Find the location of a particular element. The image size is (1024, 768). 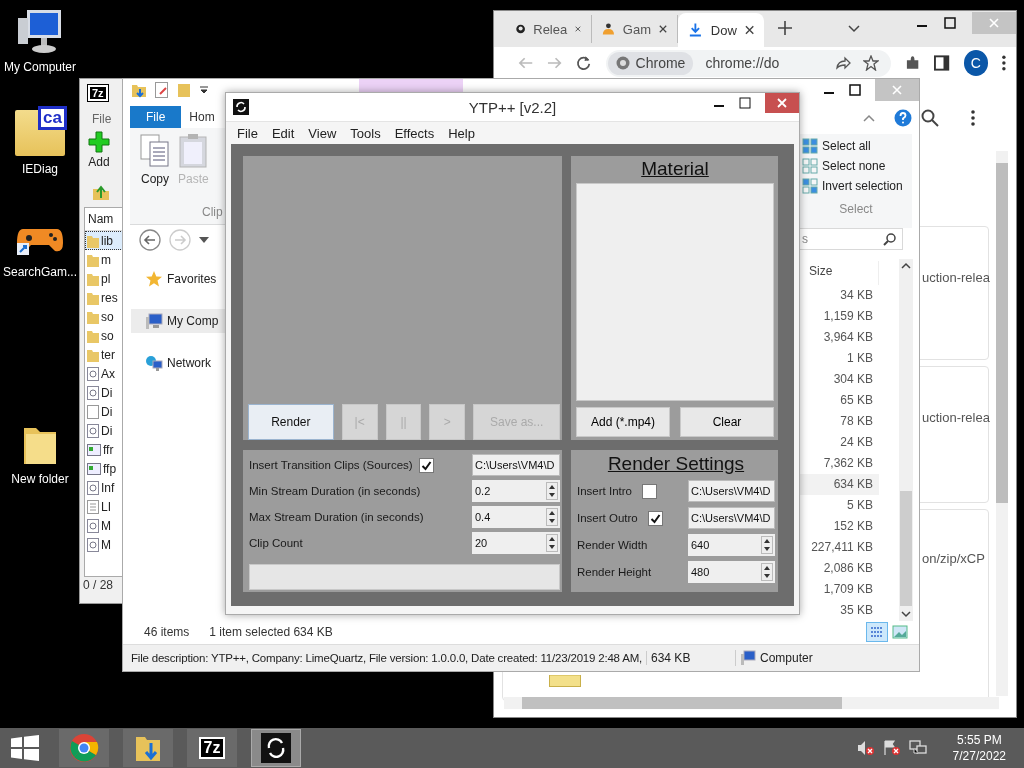

spin-field: 0.2 is located at coordinates (516, 491).